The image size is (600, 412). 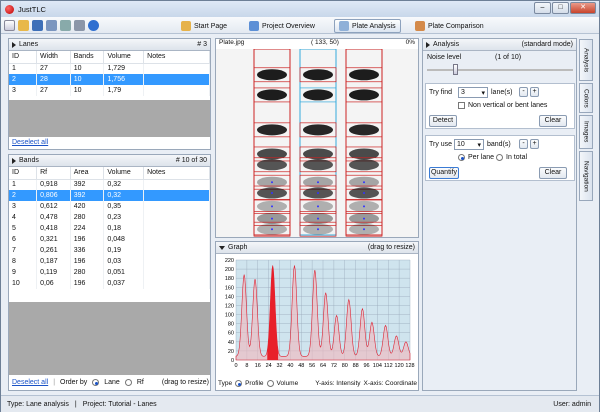 What do you see at coordinates (560, 8) in the screenshot?
I see `maximize-button: □` at bounding box center [560, 8].